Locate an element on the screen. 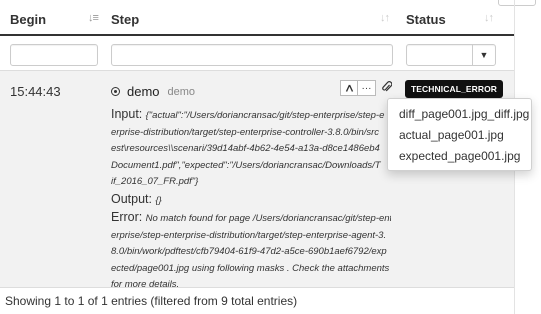 The image size is (541, 314). input-text: if_2016_07_FR.pdf"} is located at coordinates (155, 181).